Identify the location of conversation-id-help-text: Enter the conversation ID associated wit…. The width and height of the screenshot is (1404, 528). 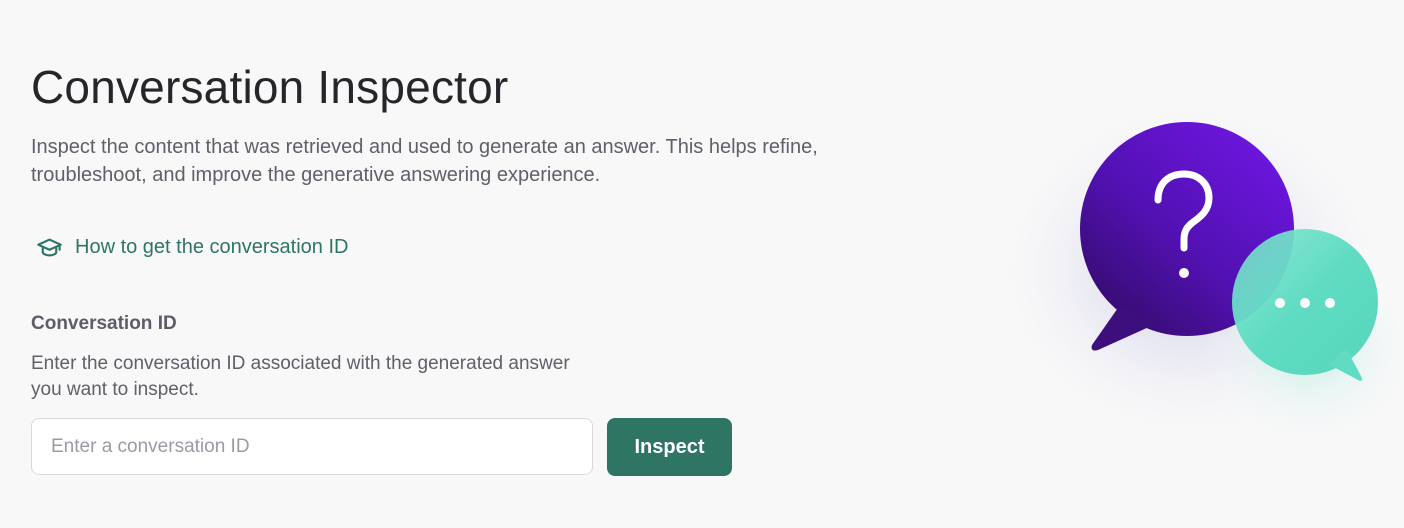
(300, 376).